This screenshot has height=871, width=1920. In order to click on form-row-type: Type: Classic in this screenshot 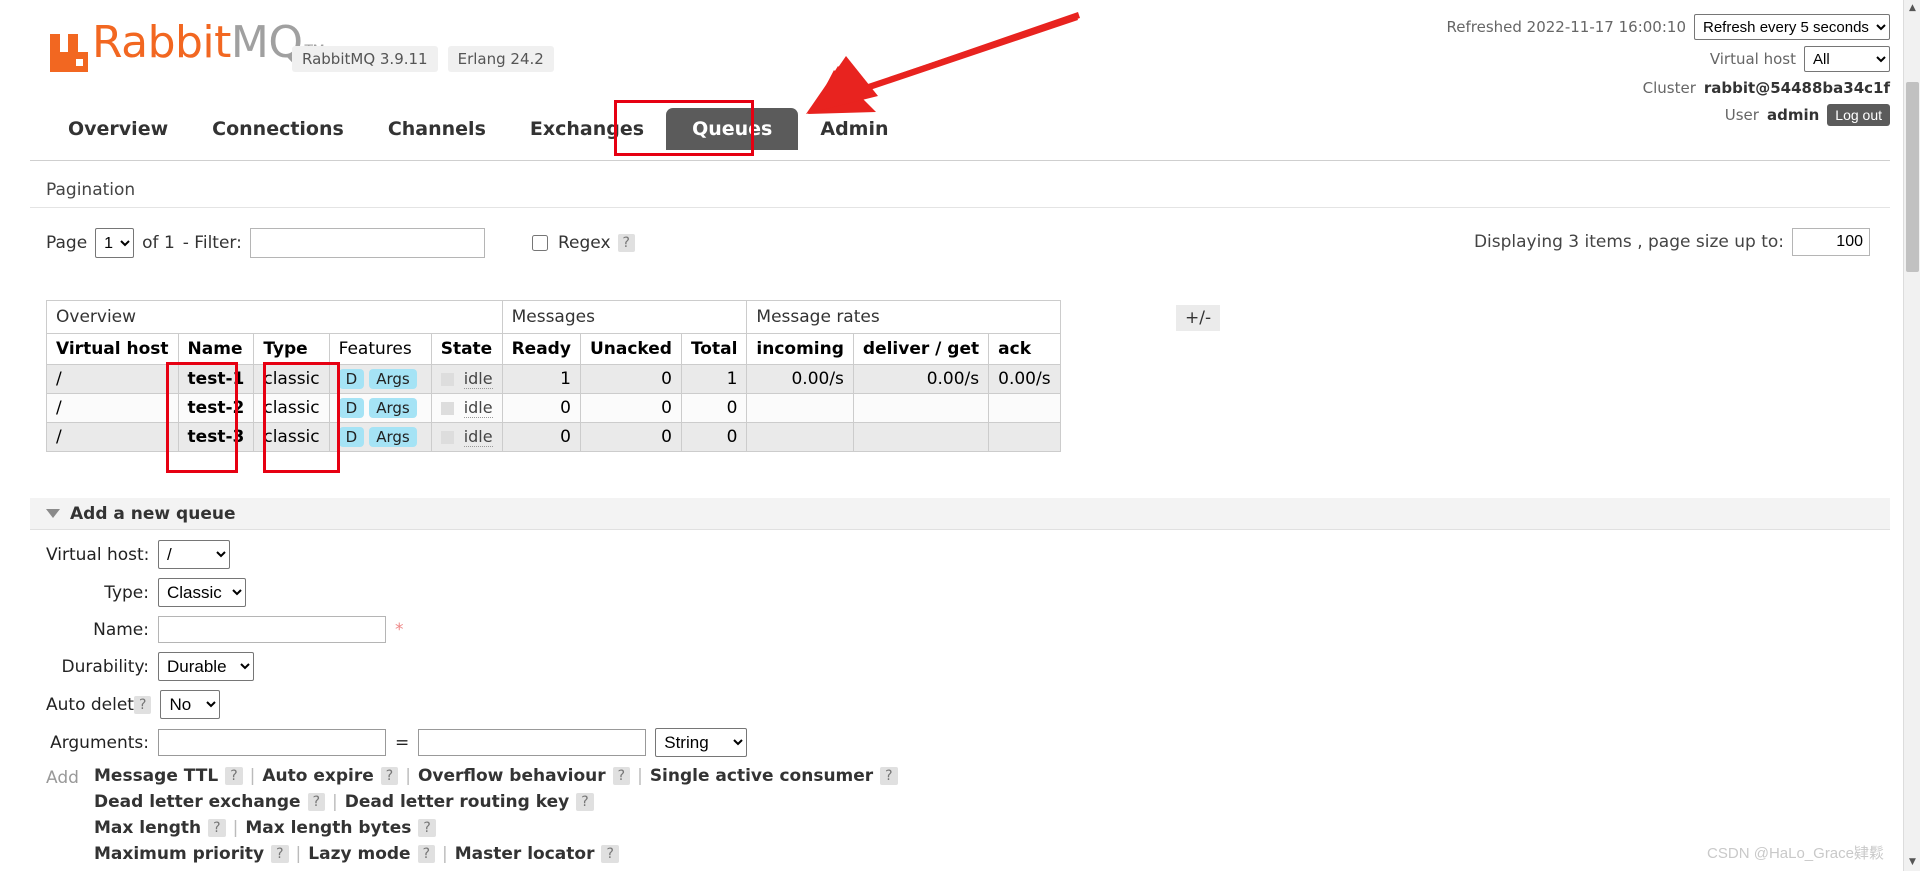, I will do `click(472, 592)`.